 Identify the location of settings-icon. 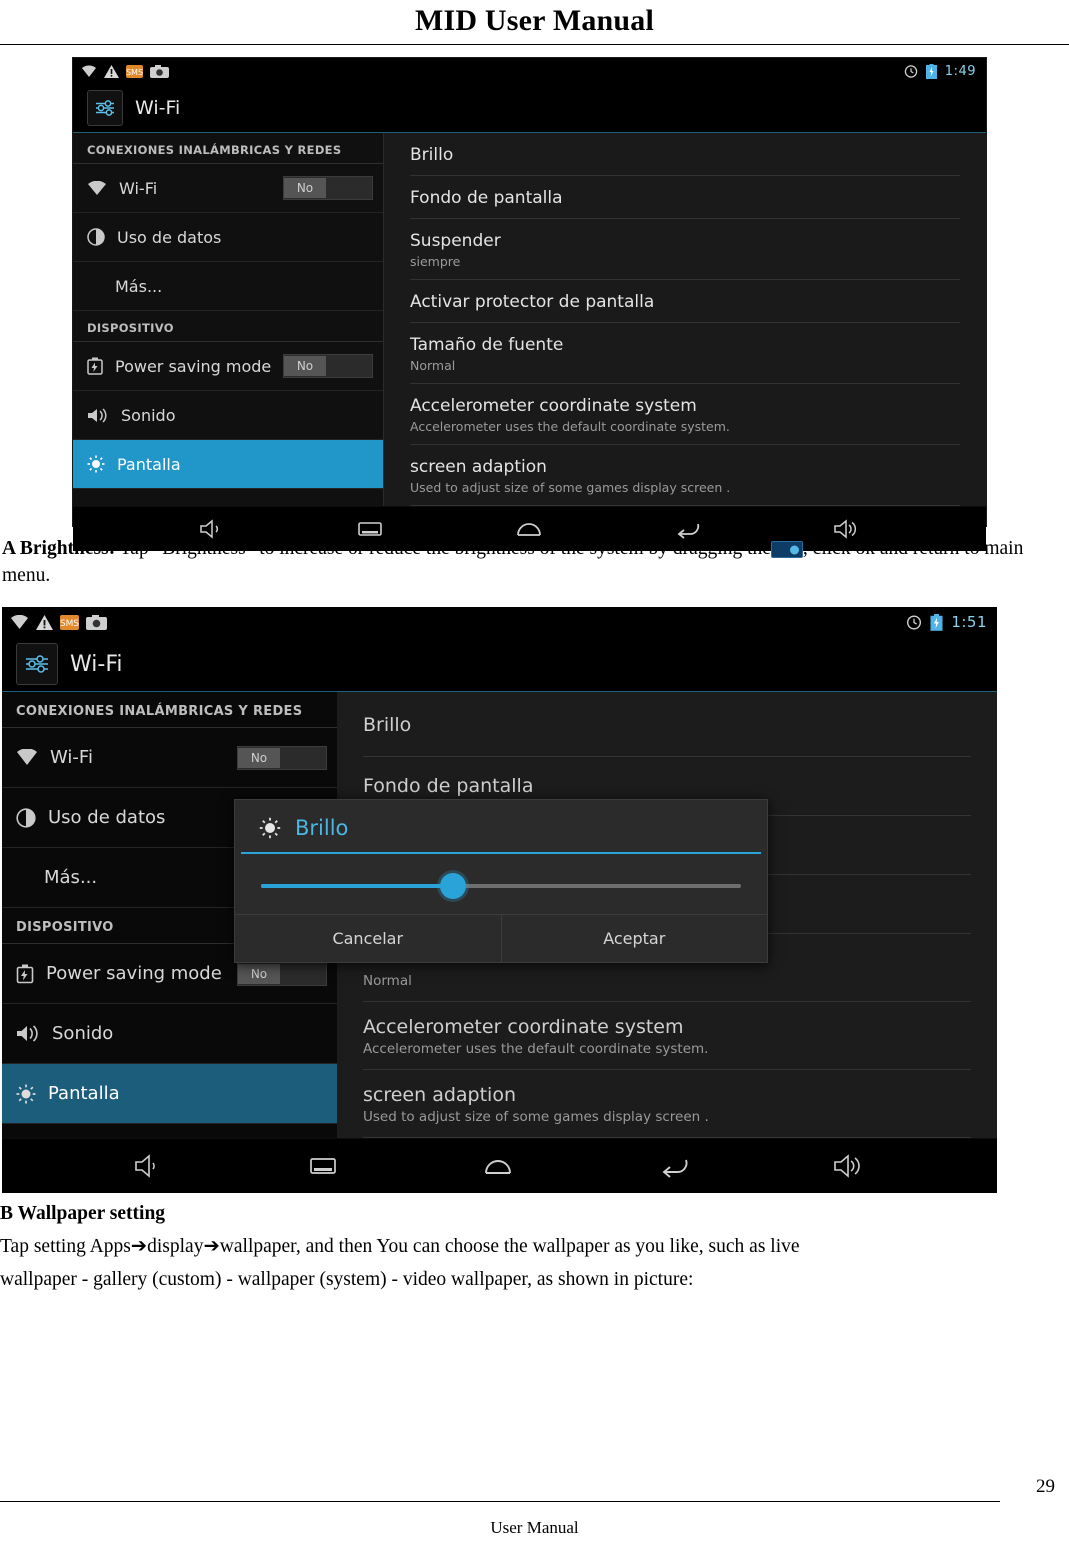
(37, 664).